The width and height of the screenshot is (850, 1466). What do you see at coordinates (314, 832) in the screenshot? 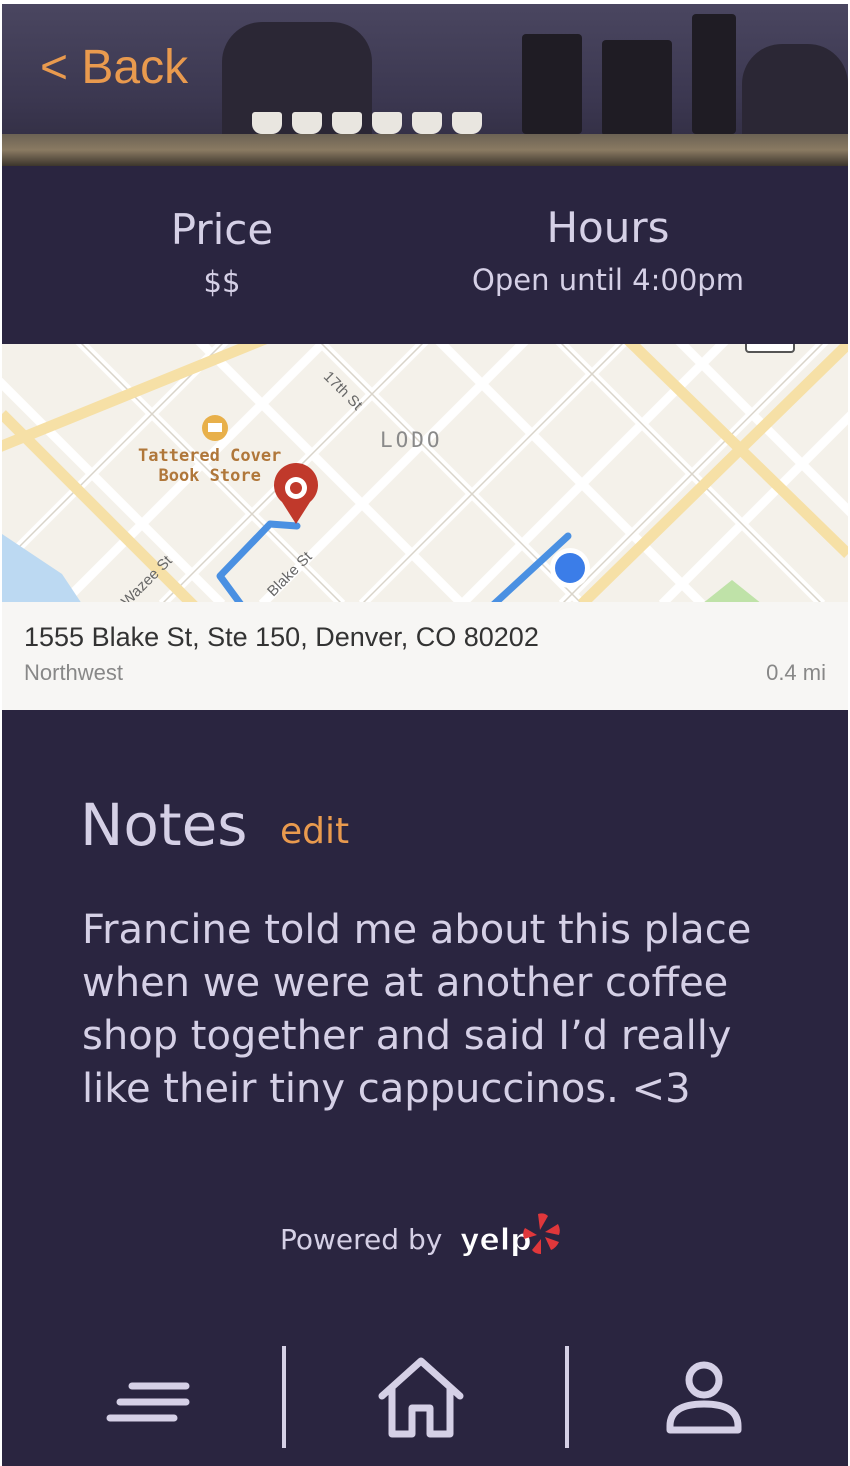
I see `edit-notes-link: edit` at bounding box center [314, 832].